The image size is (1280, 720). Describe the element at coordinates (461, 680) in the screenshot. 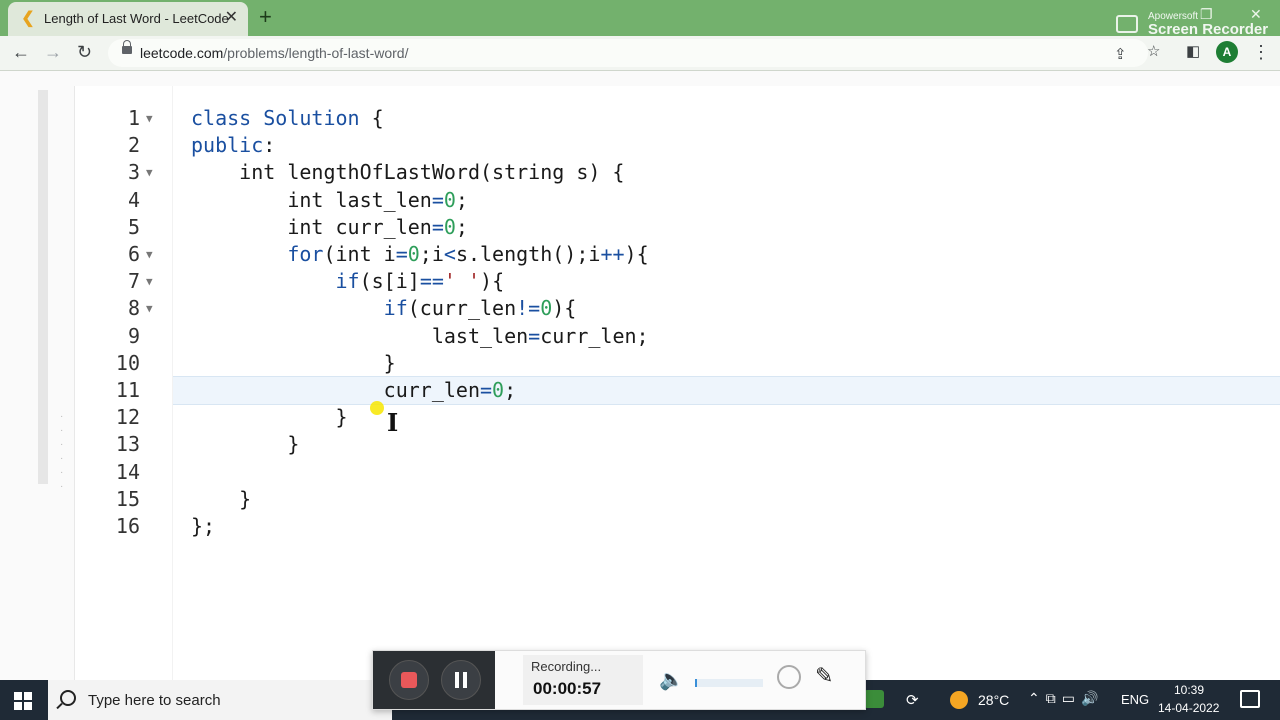

I see `pause-record-button` at that location.